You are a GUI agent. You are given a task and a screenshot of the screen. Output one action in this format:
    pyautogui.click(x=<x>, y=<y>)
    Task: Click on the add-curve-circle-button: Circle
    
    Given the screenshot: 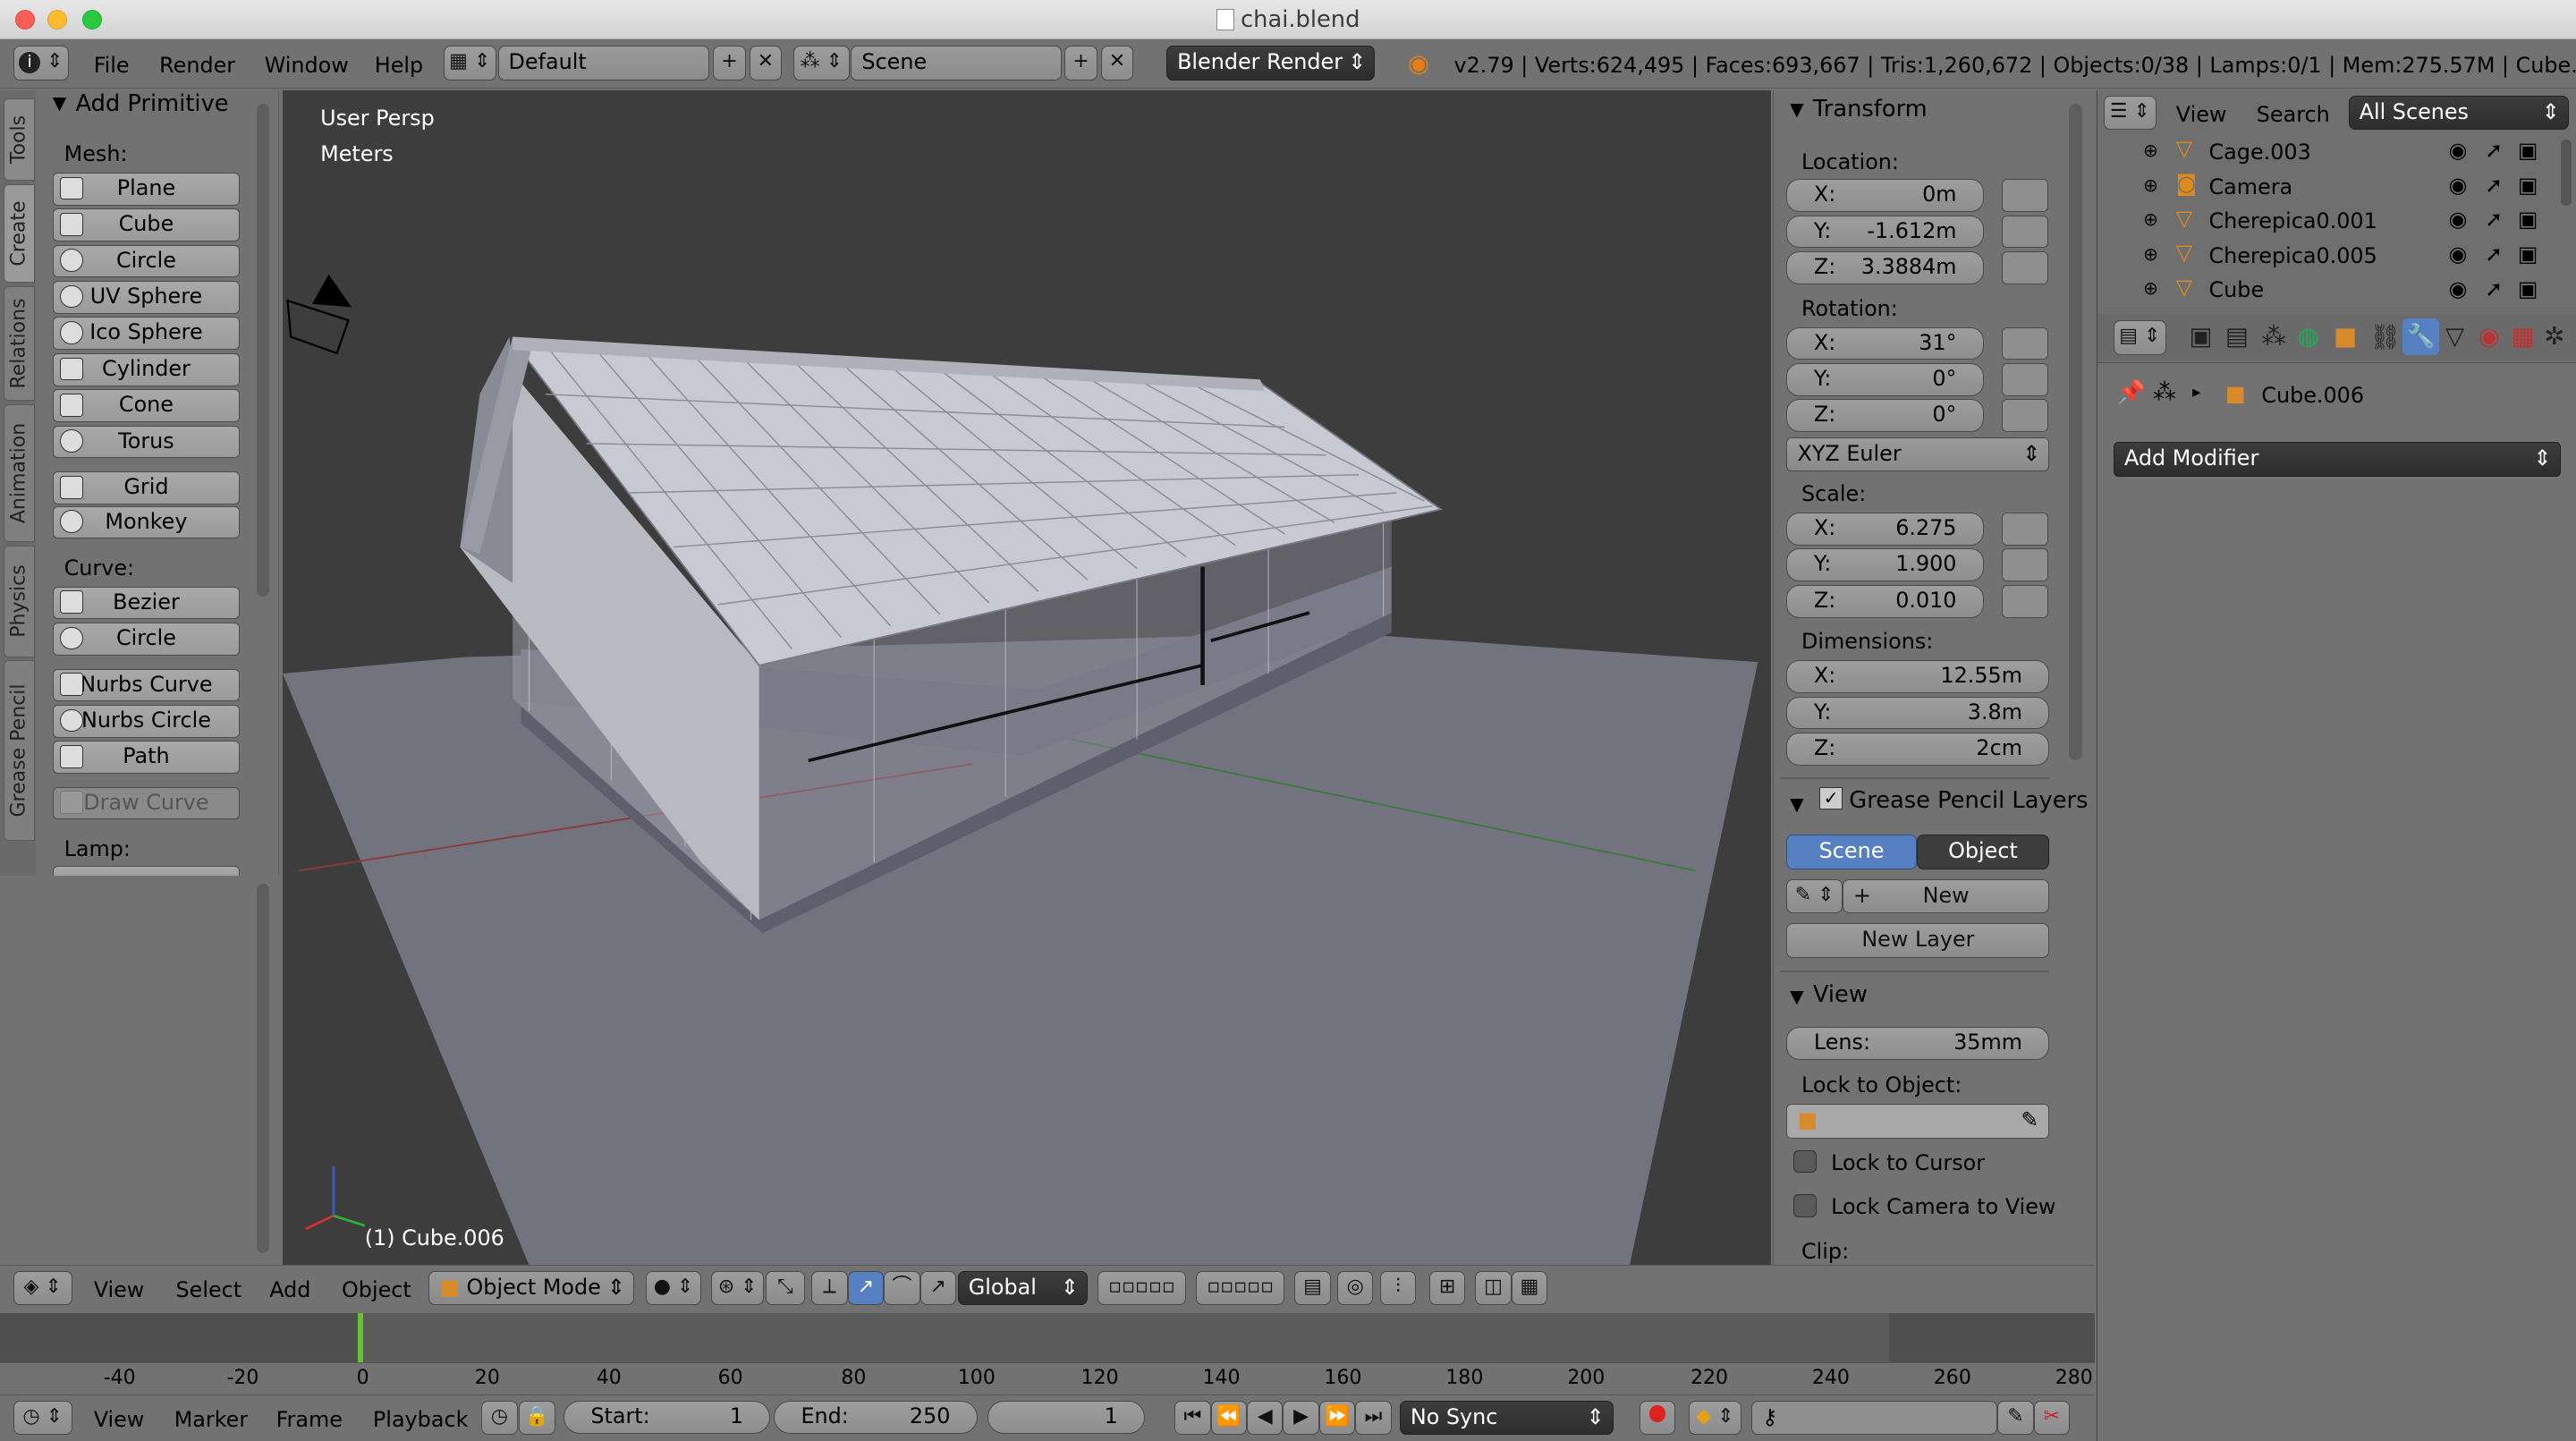 What is the action you would take?
    pyautogui.click(x=146, y=639)
    